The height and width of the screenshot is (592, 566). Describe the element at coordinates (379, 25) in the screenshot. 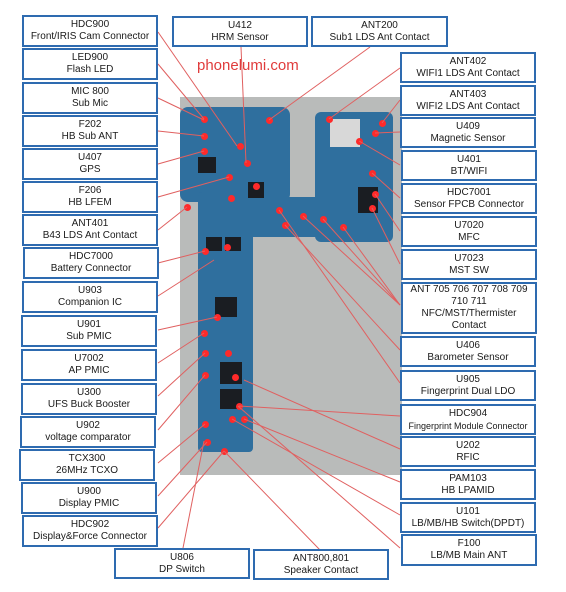

I see `label-id: ANT200` at that location.